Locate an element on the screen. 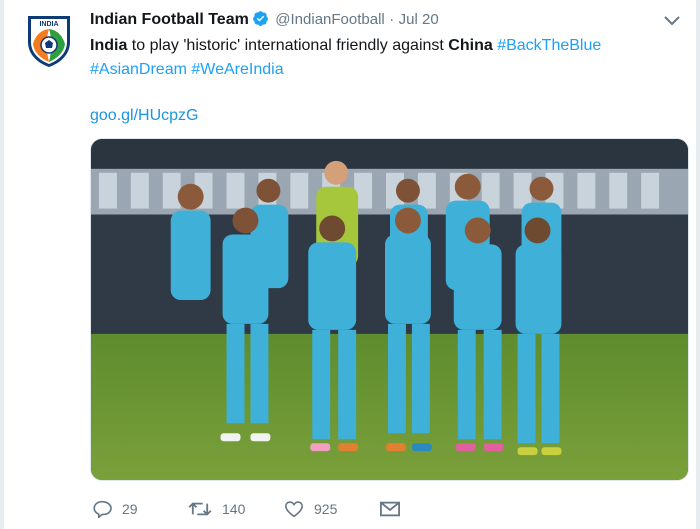 This screenshot has width=700, height=529. tweet-link: goo.gl/HUcpzG is located at coordinates (144, 116).